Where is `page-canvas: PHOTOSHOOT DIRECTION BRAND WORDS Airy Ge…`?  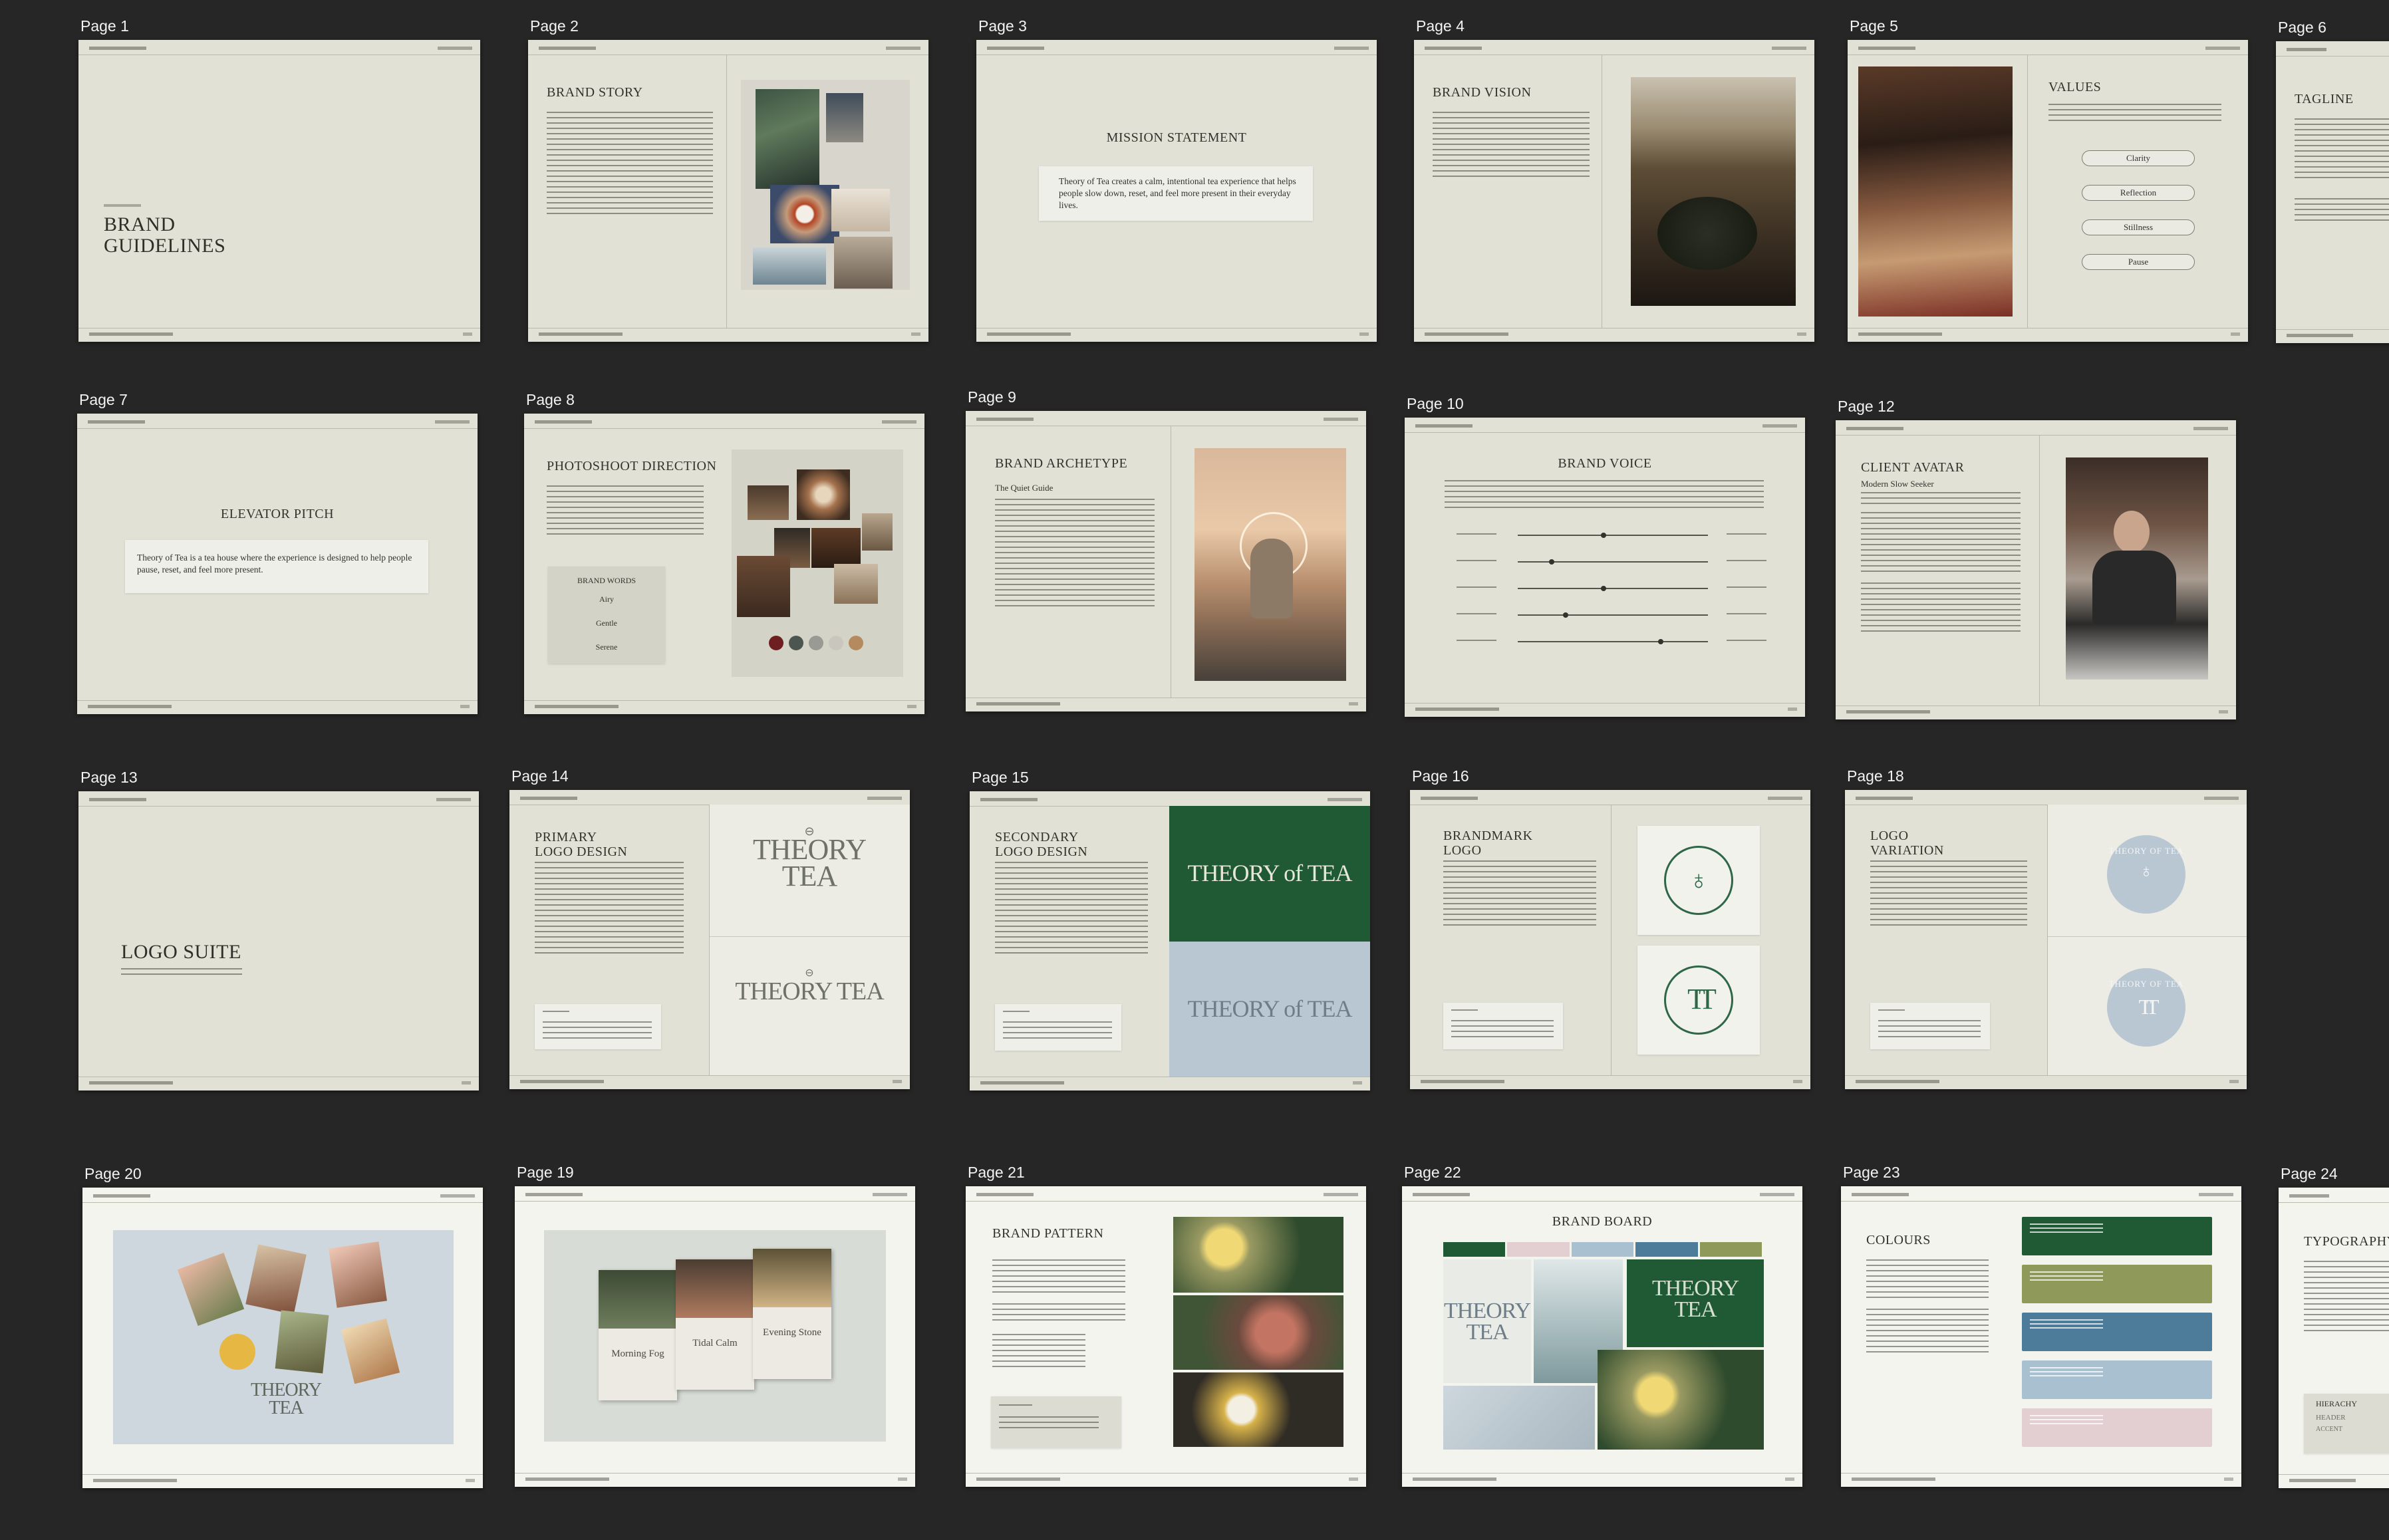
page-canvas: PHOTOSHOOT DIRECTION BRAND WORDS Airy Ge… is located at coordinates (724, 564).